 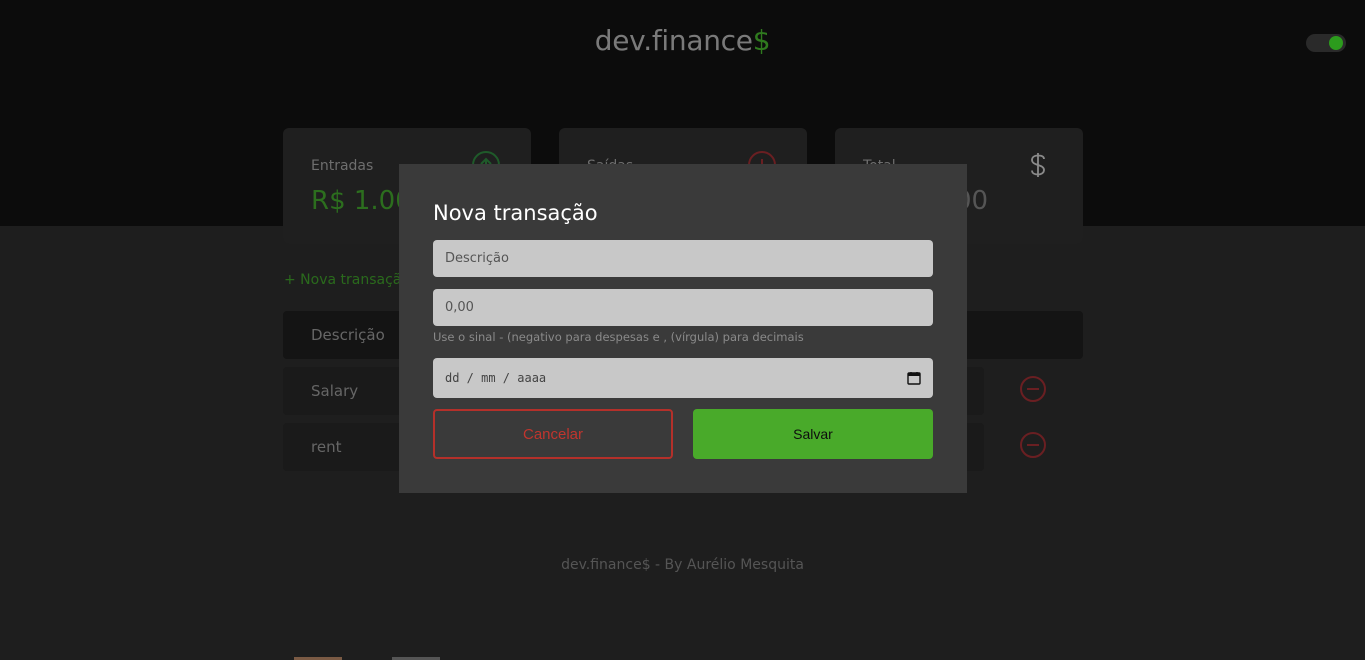 I want to click on toggle-knob, so click(x=1336, y=43).